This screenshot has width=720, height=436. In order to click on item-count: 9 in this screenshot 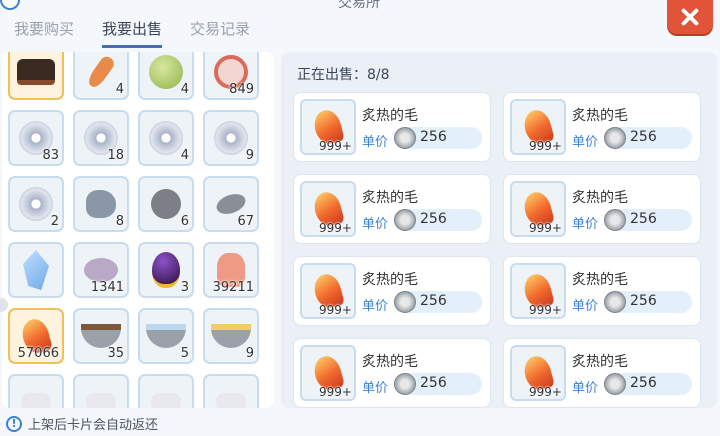, I will do `click(249, 353)`.